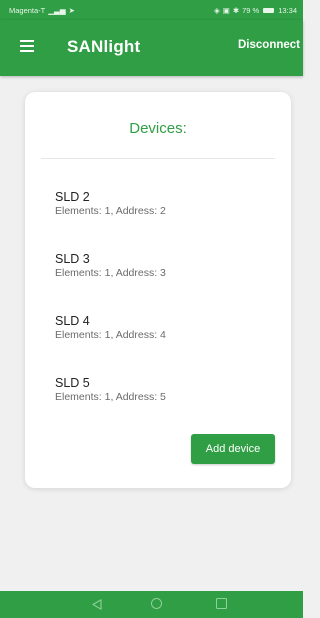  Describe the element at coordinates (27, 10) in the screenshot. I see `carrier-name: Magenta-T` at that location.